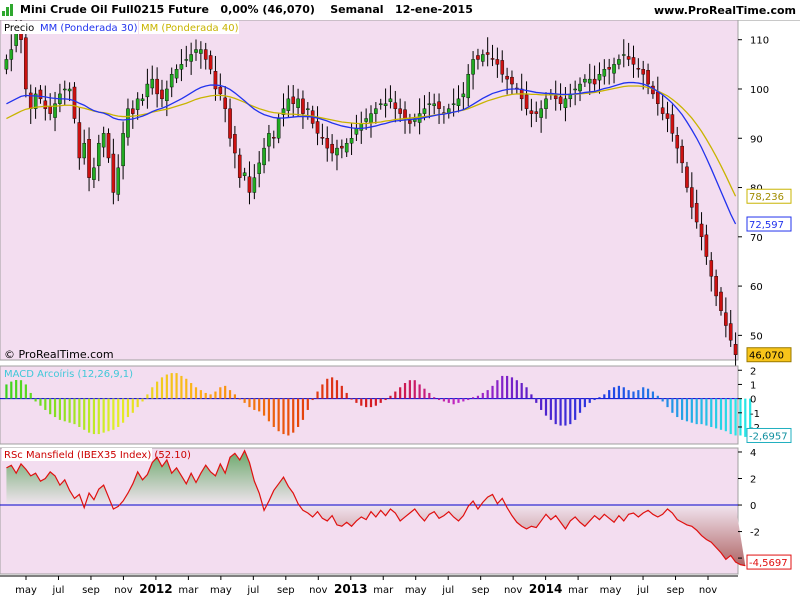 The image size is (800, 600). Describe the element at coordinates (753, 371) in the screenshot. I see `macd-y-tick-label: 2` at that location.